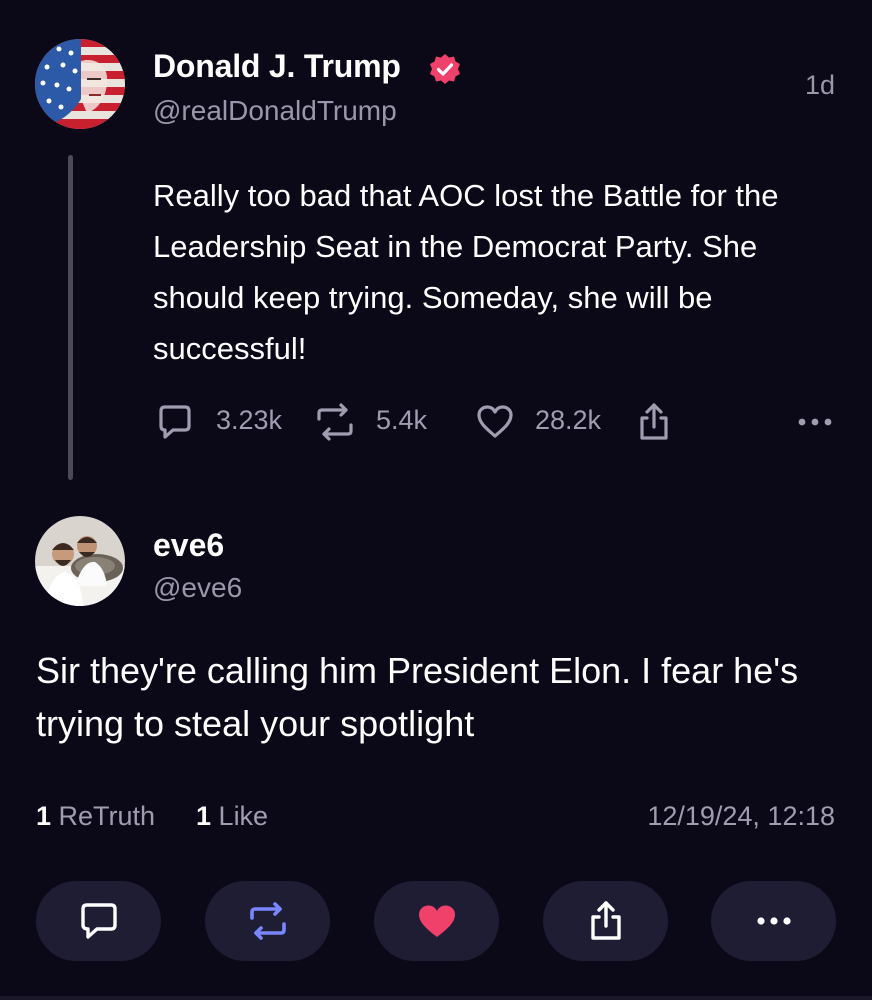 The height and width of the screenshot is (1000, 872). I want to click on like-summary-label: Like, so click(243, 816).